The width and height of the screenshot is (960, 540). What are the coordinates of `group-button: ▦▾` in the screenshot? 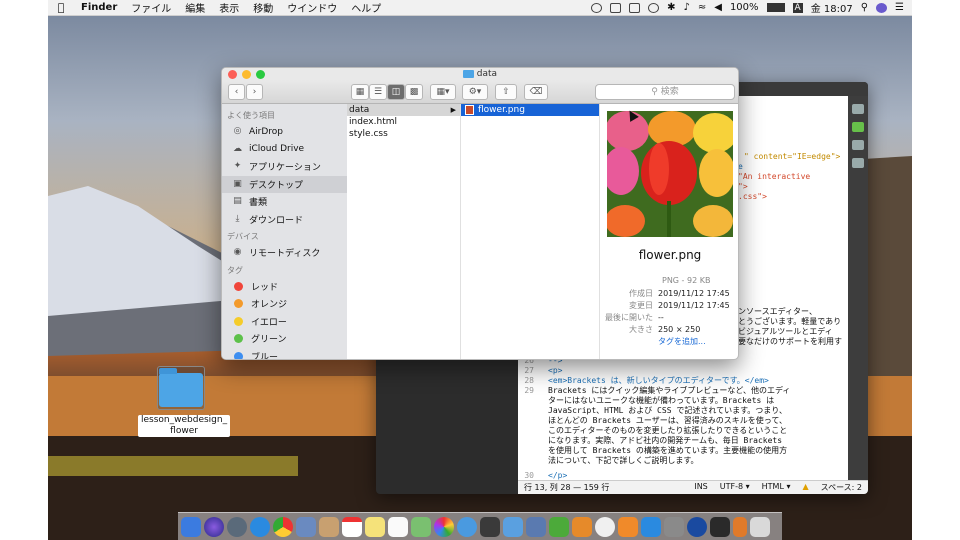 It's located at (443, 92).